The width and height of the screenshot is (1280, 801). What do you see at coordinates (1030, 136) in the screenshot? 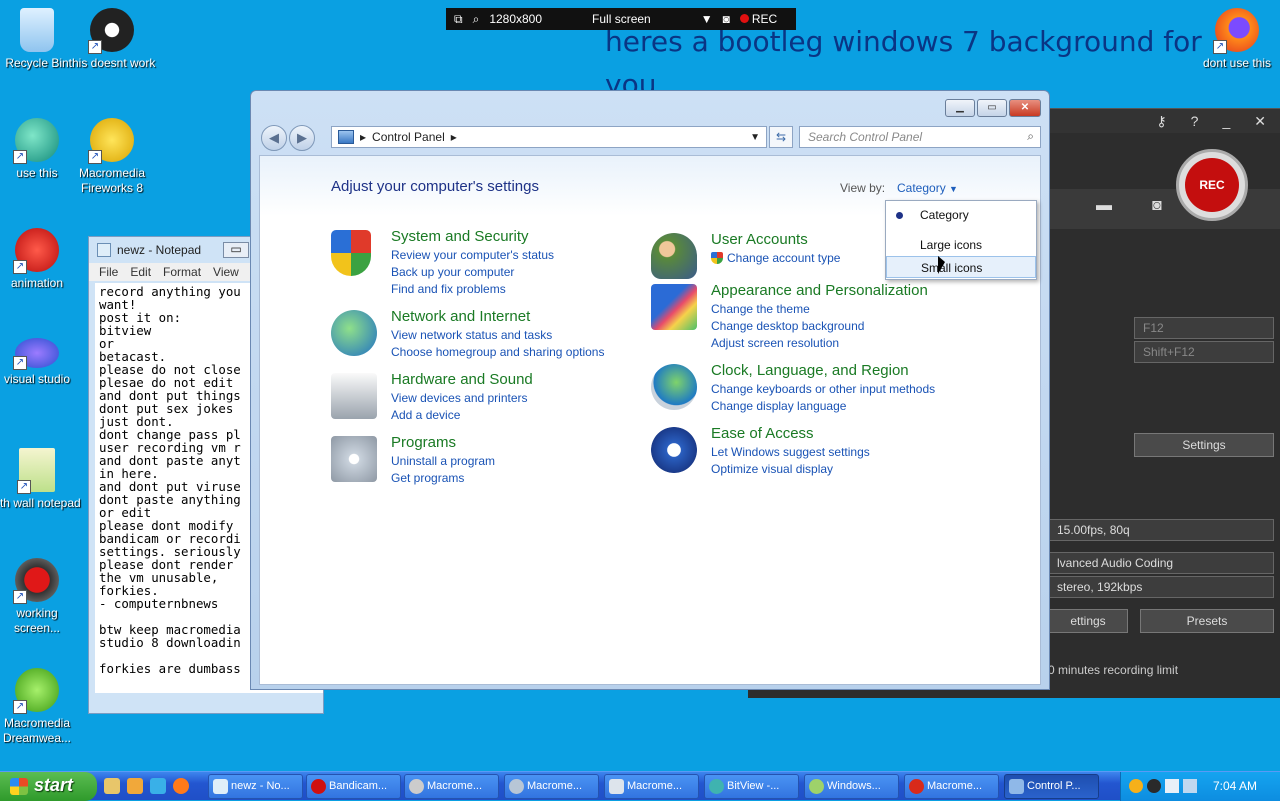
I see `search-icon: ⌕` at bounding box center [1030, 136].